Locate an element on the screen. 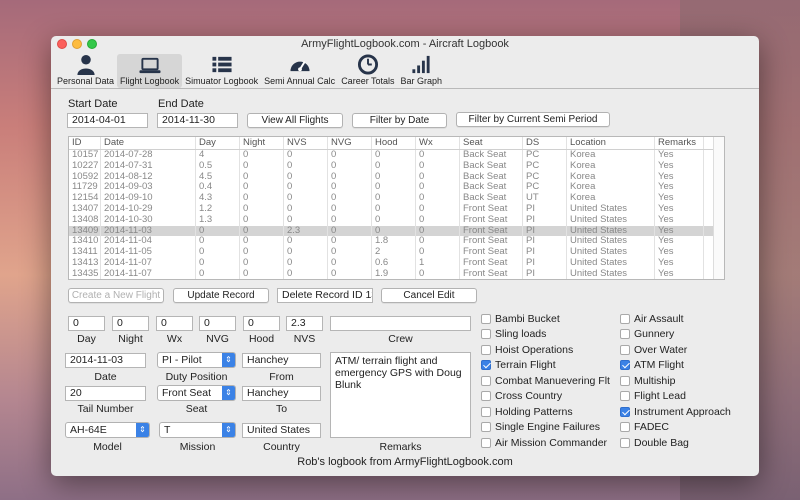  cancel-edit-button: Cancel Edit is located at coordinates (429, 295).